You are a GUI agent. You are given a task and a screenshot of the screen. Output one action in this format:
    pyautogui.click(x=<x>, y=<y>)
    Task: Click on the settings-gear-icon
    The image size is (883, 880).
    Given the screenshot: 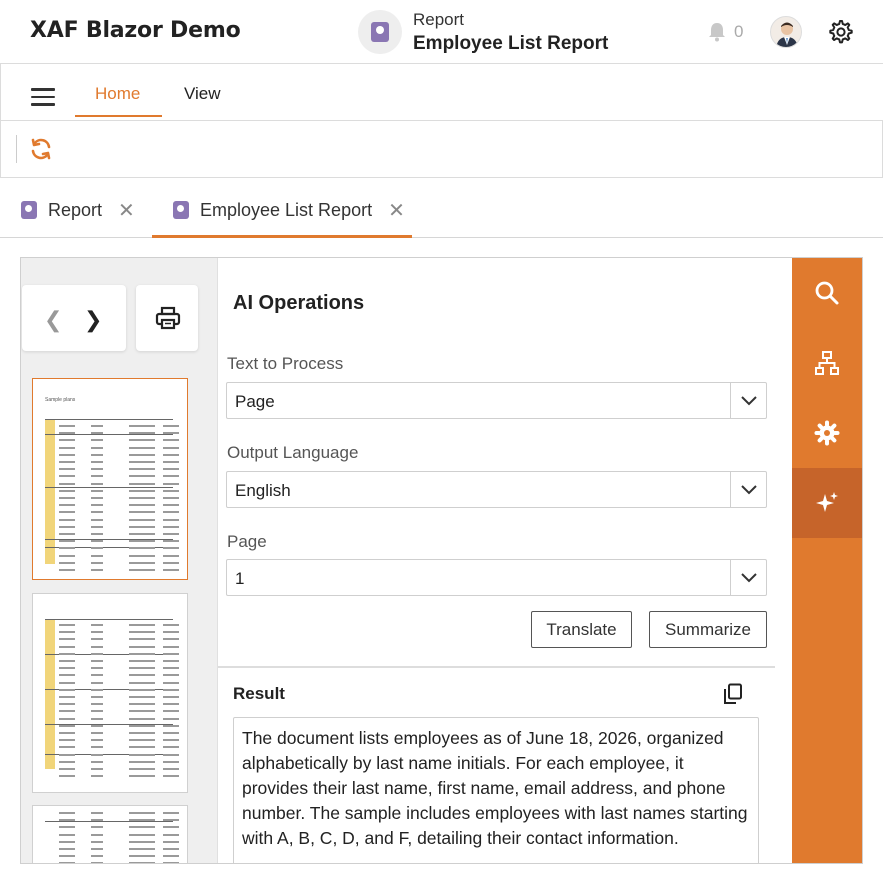 What is the action you would take?
    pyautogui.click(x=840, y=32)
    